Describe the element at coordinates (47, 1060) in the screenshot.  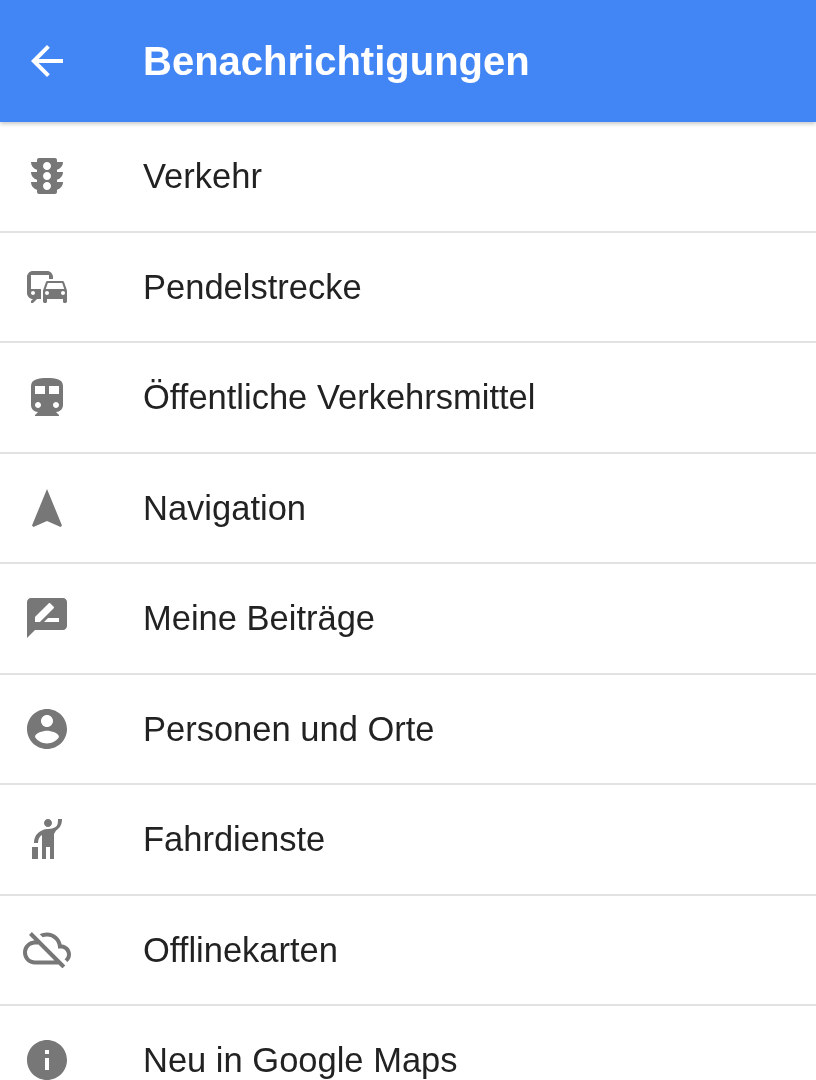
I see `info-icon` at that location.